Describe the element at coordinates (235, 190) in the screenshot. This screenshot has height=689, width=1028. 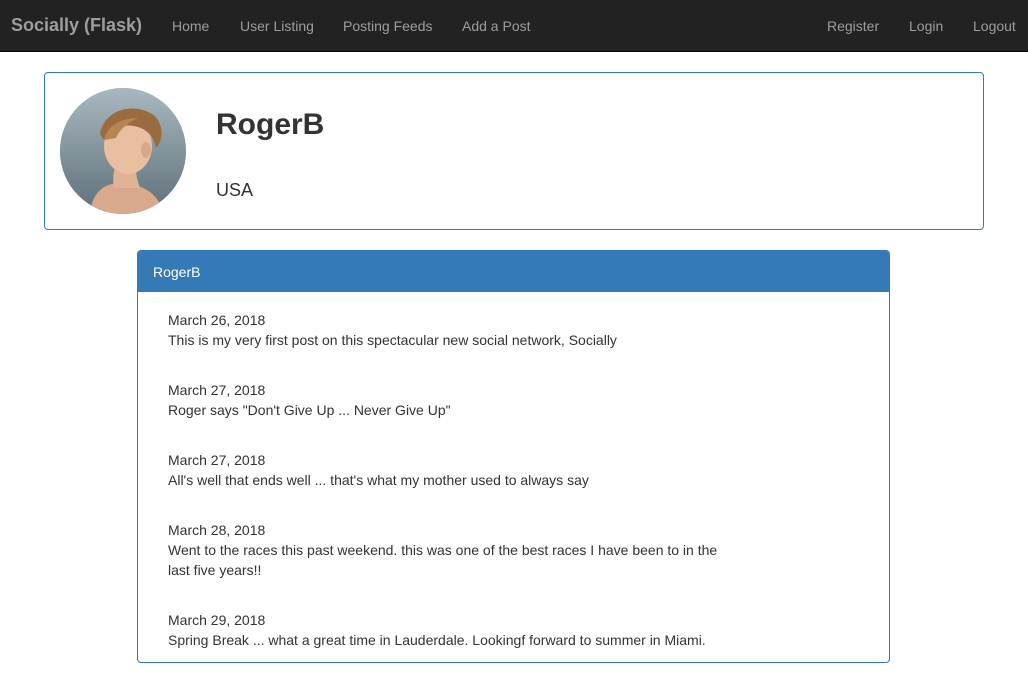
I see `profile-location: USA` at that location.